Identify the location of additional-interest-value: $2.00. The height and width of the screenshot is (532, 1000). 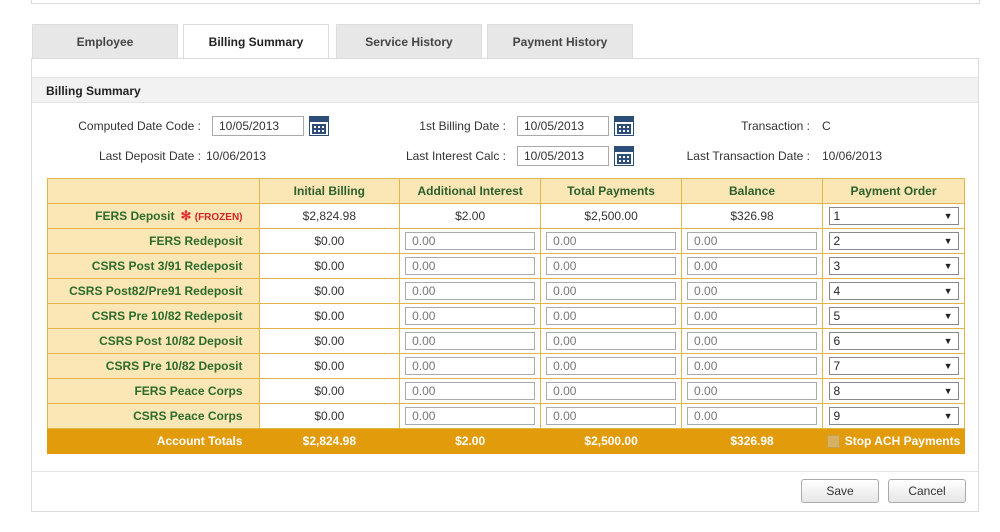
(470, 216).